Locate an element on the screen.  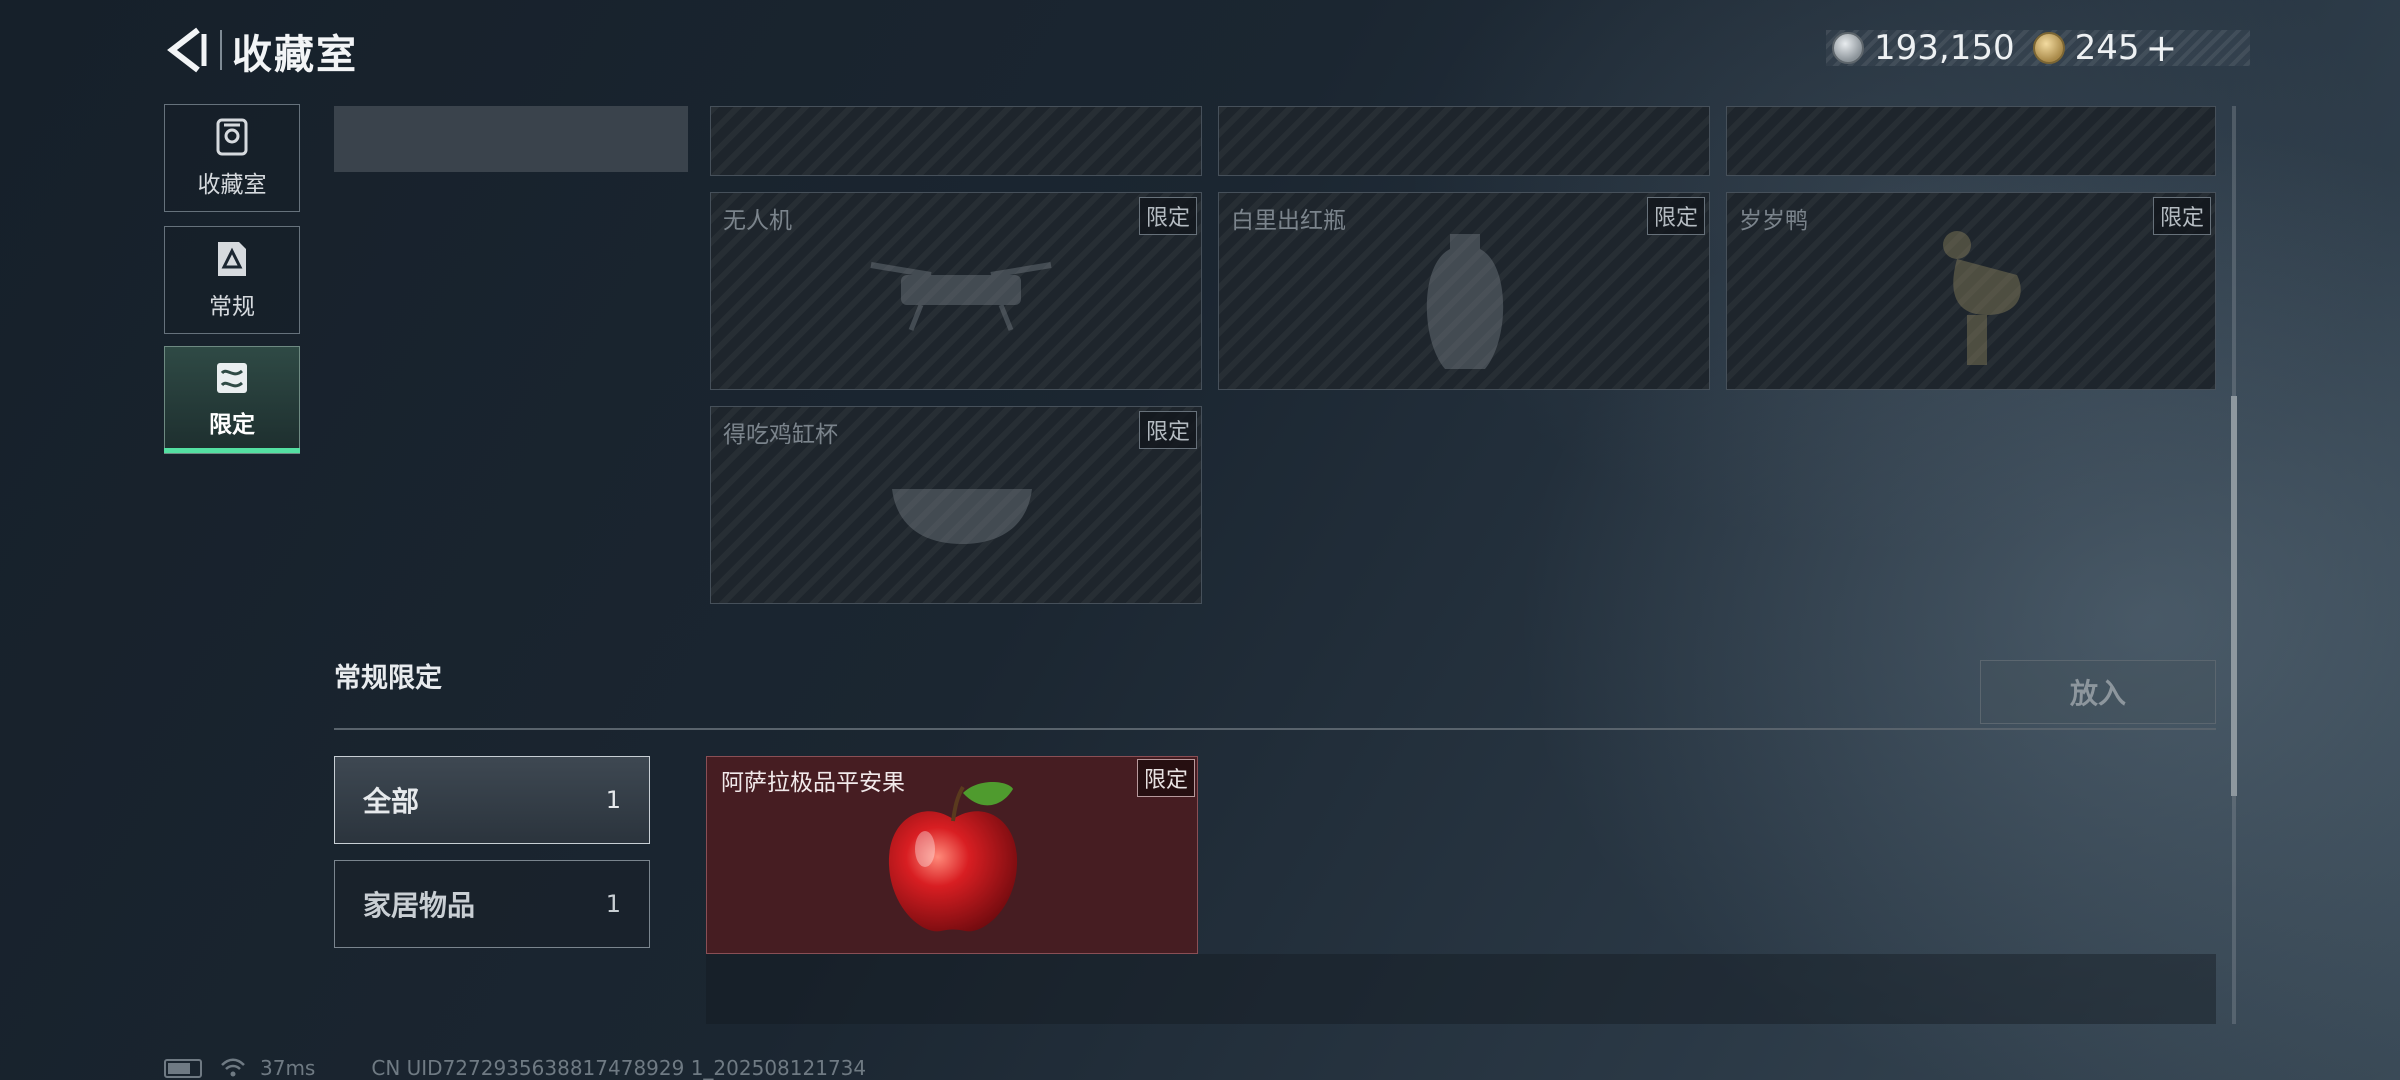
ping-value: 37ms is located at coordinates (288, 1068).